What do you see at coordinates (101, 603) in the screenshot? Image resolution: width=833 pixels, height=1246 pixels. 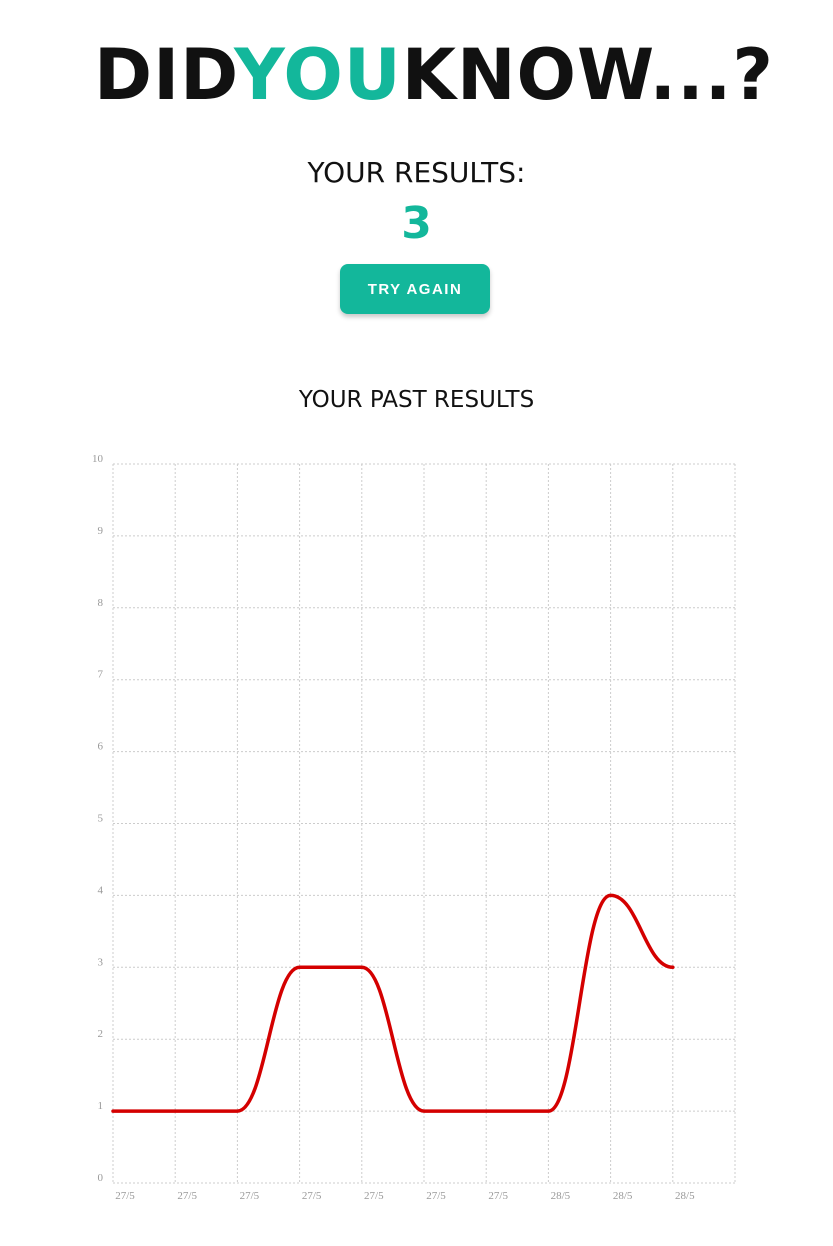 I see `y-tick-label: 8` at bounding box center [101, 603].